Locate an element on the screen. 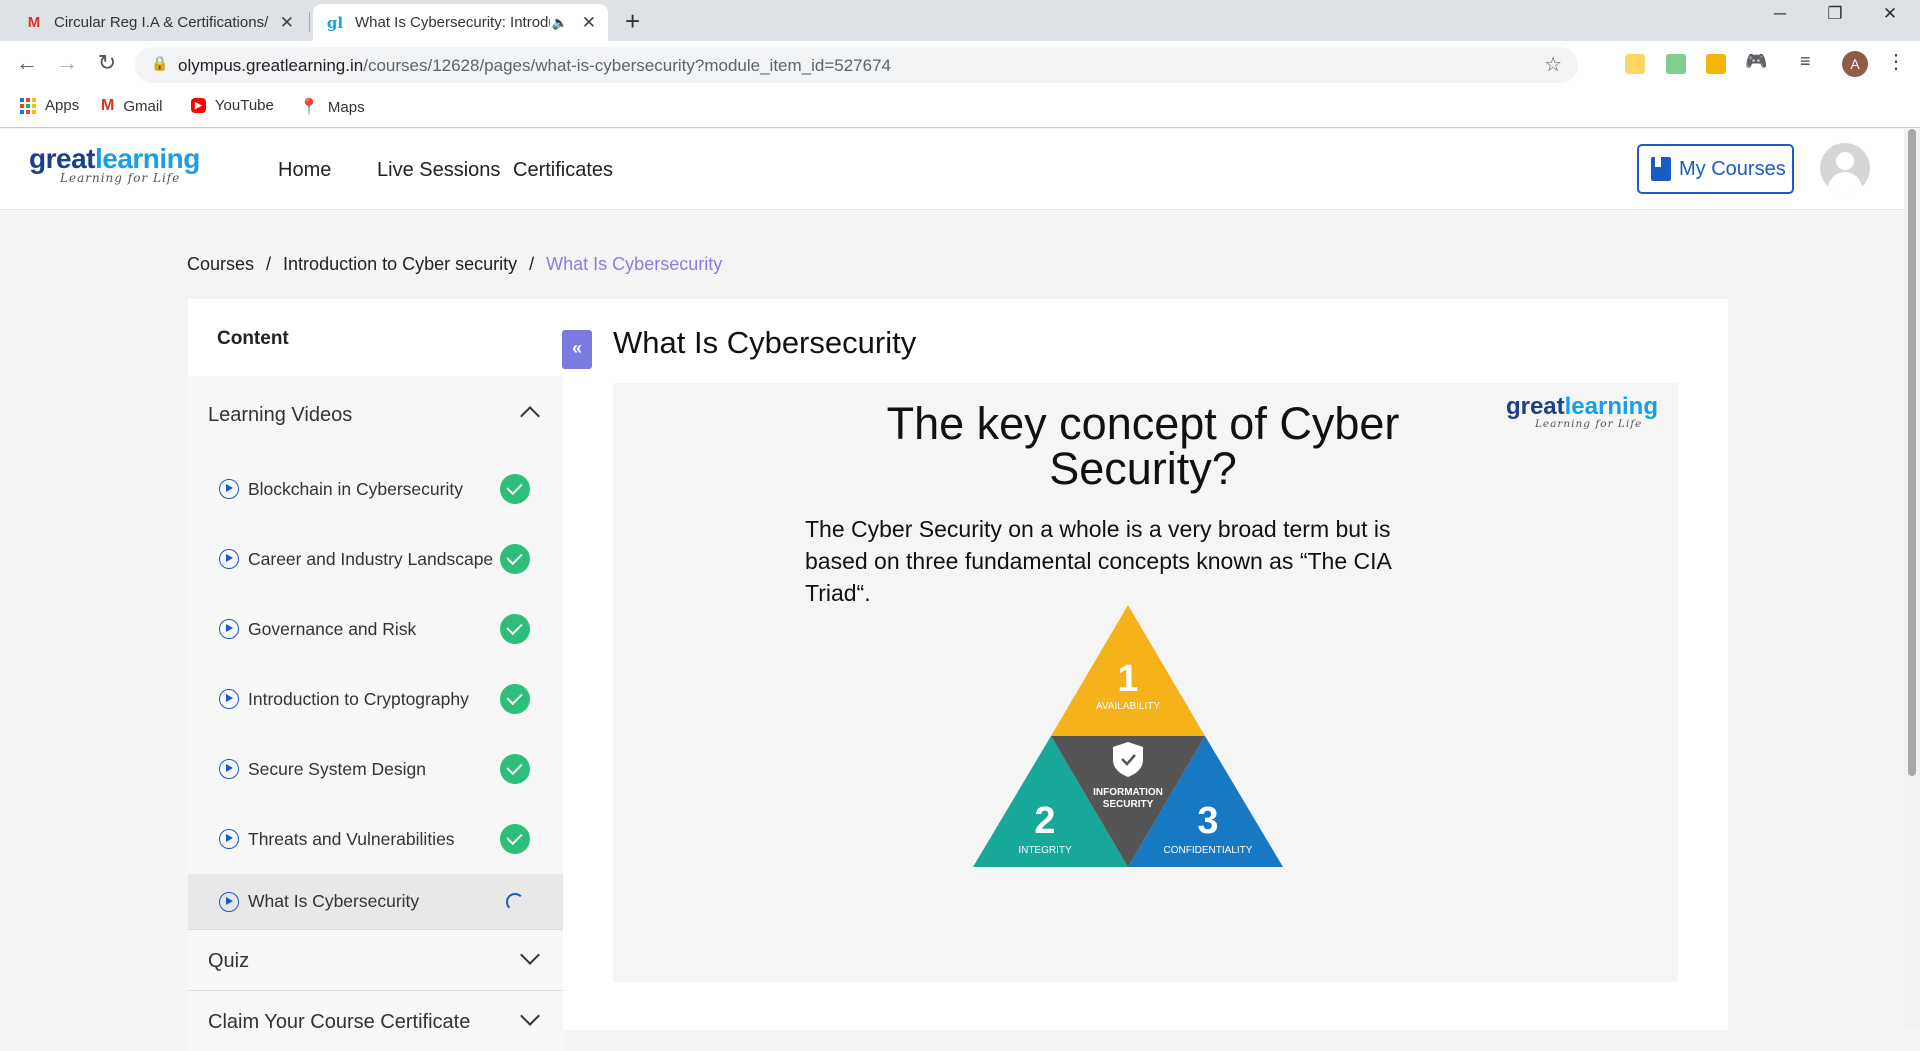 This screenshot has width=1920, height=1051. tab-divider is located at coordinates (309, 22).